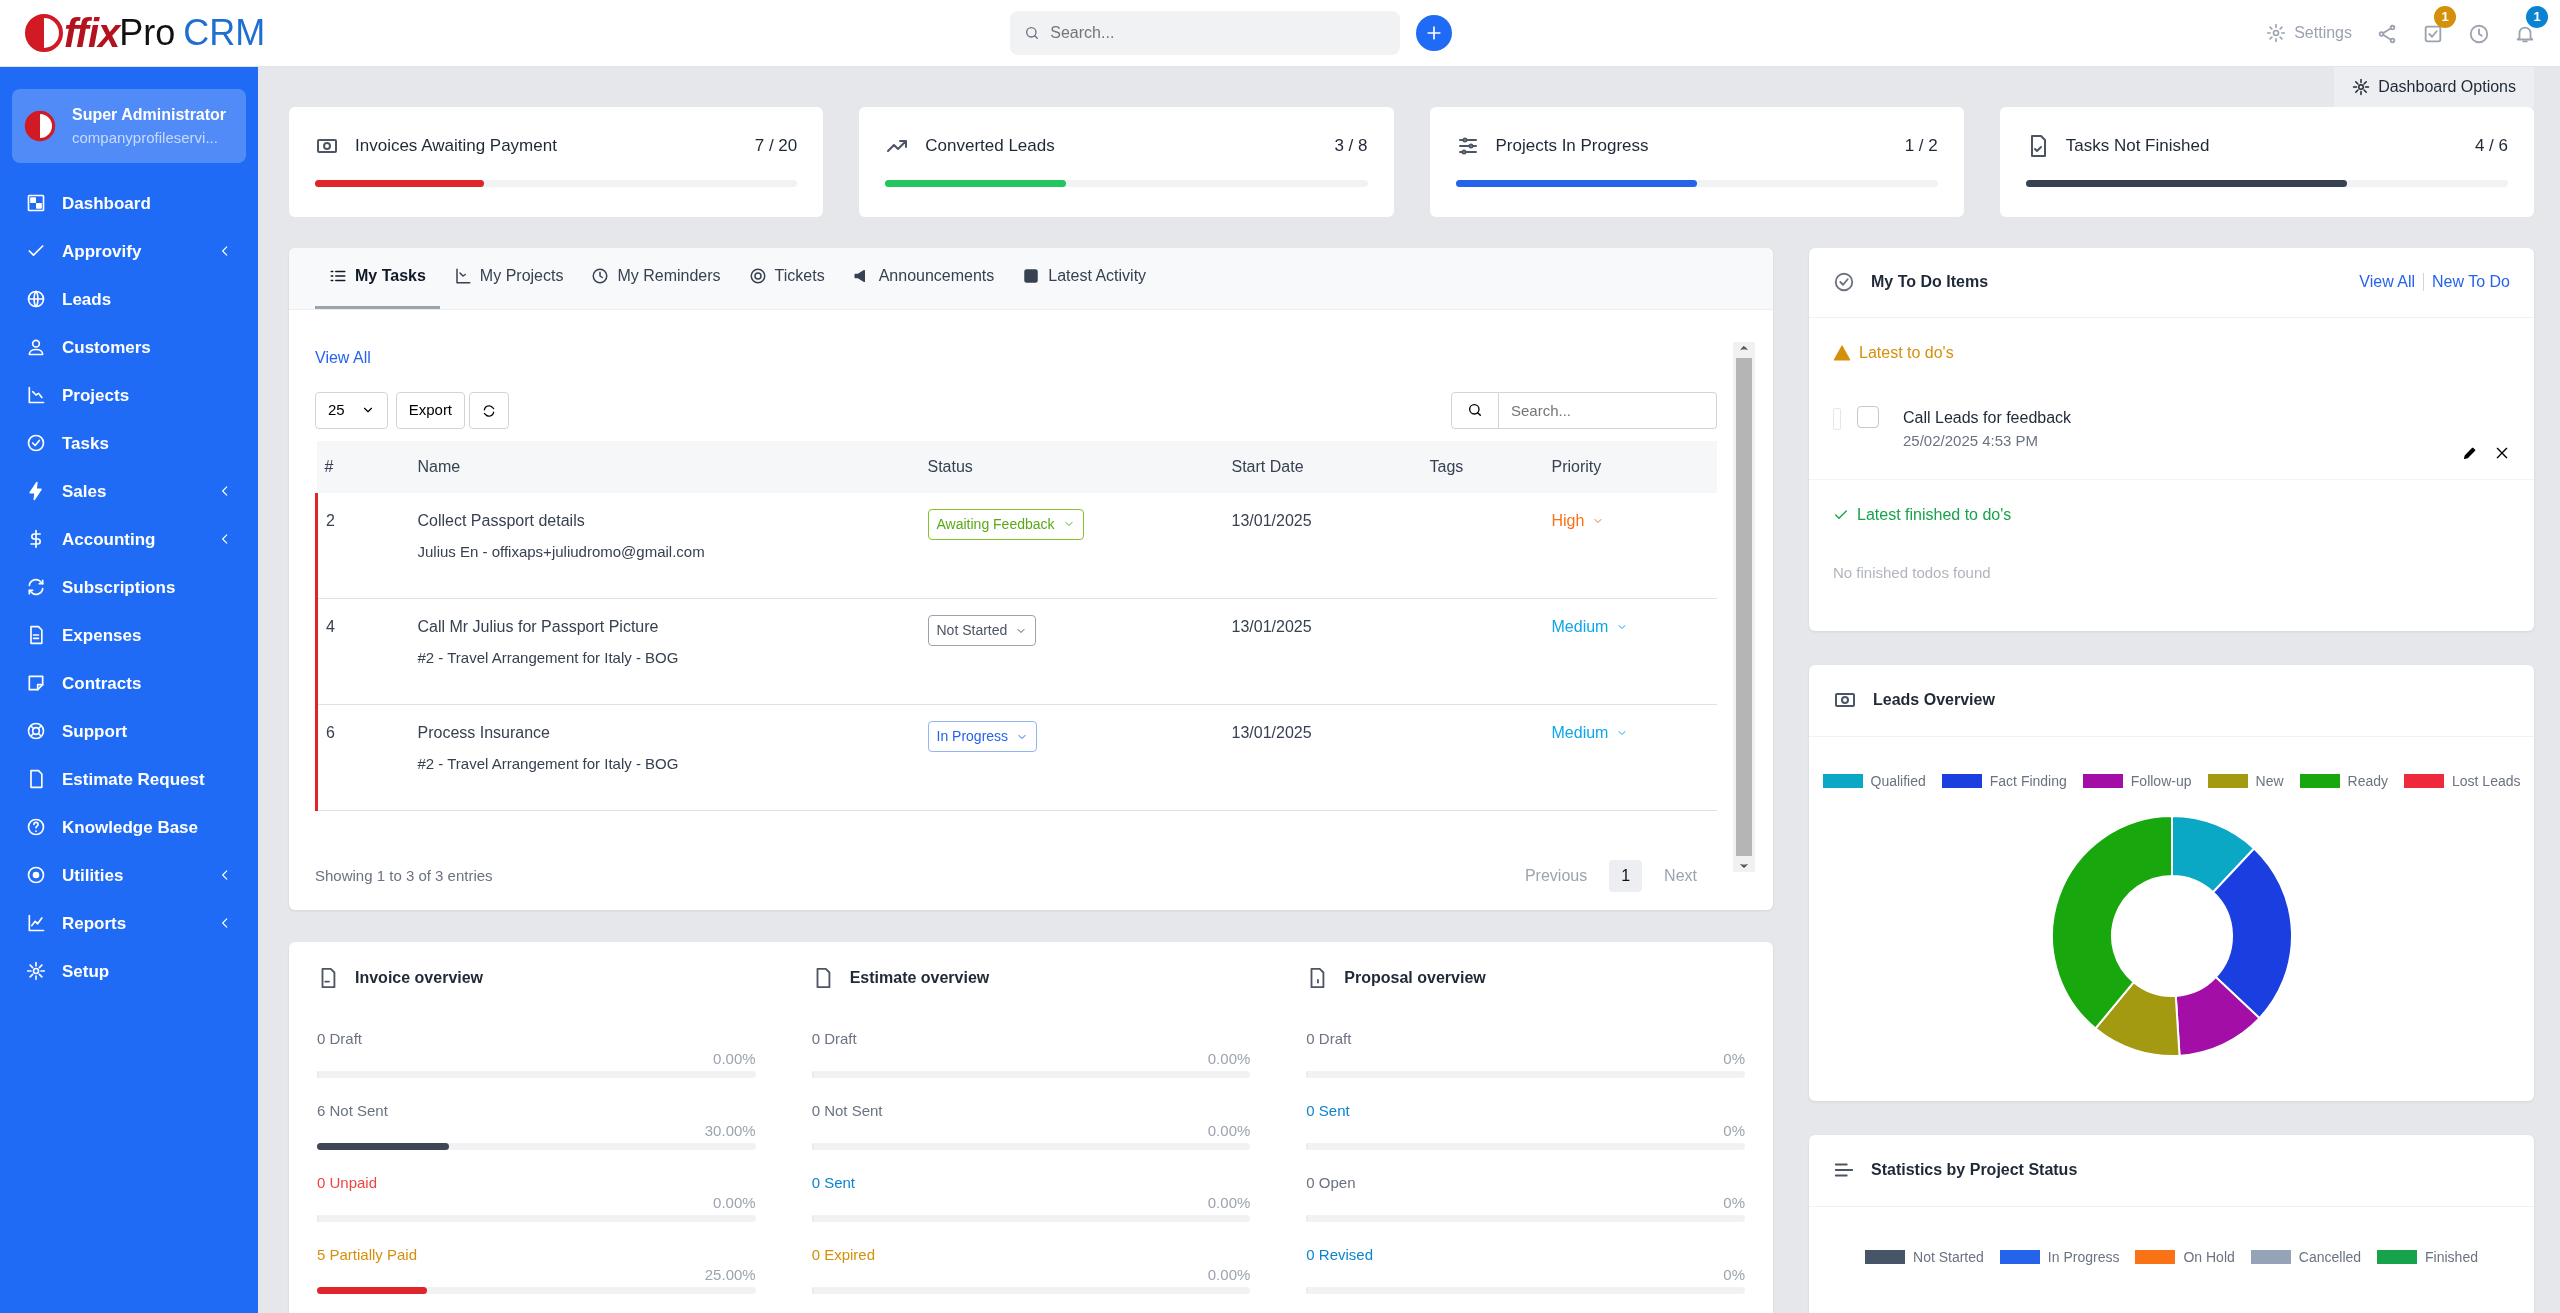  What do you see at coordinates (129, 731) in the screenshot?
I see `sidebar-item: Support` at bounding box center [129, 731].